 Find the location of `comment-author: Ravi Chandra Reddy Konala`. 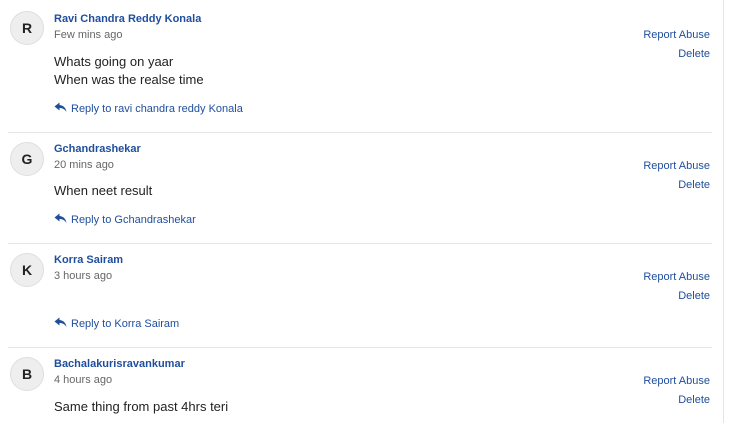

comment-author: Ravi Chandra Reddy Konala is located at coordinates (127, 19).